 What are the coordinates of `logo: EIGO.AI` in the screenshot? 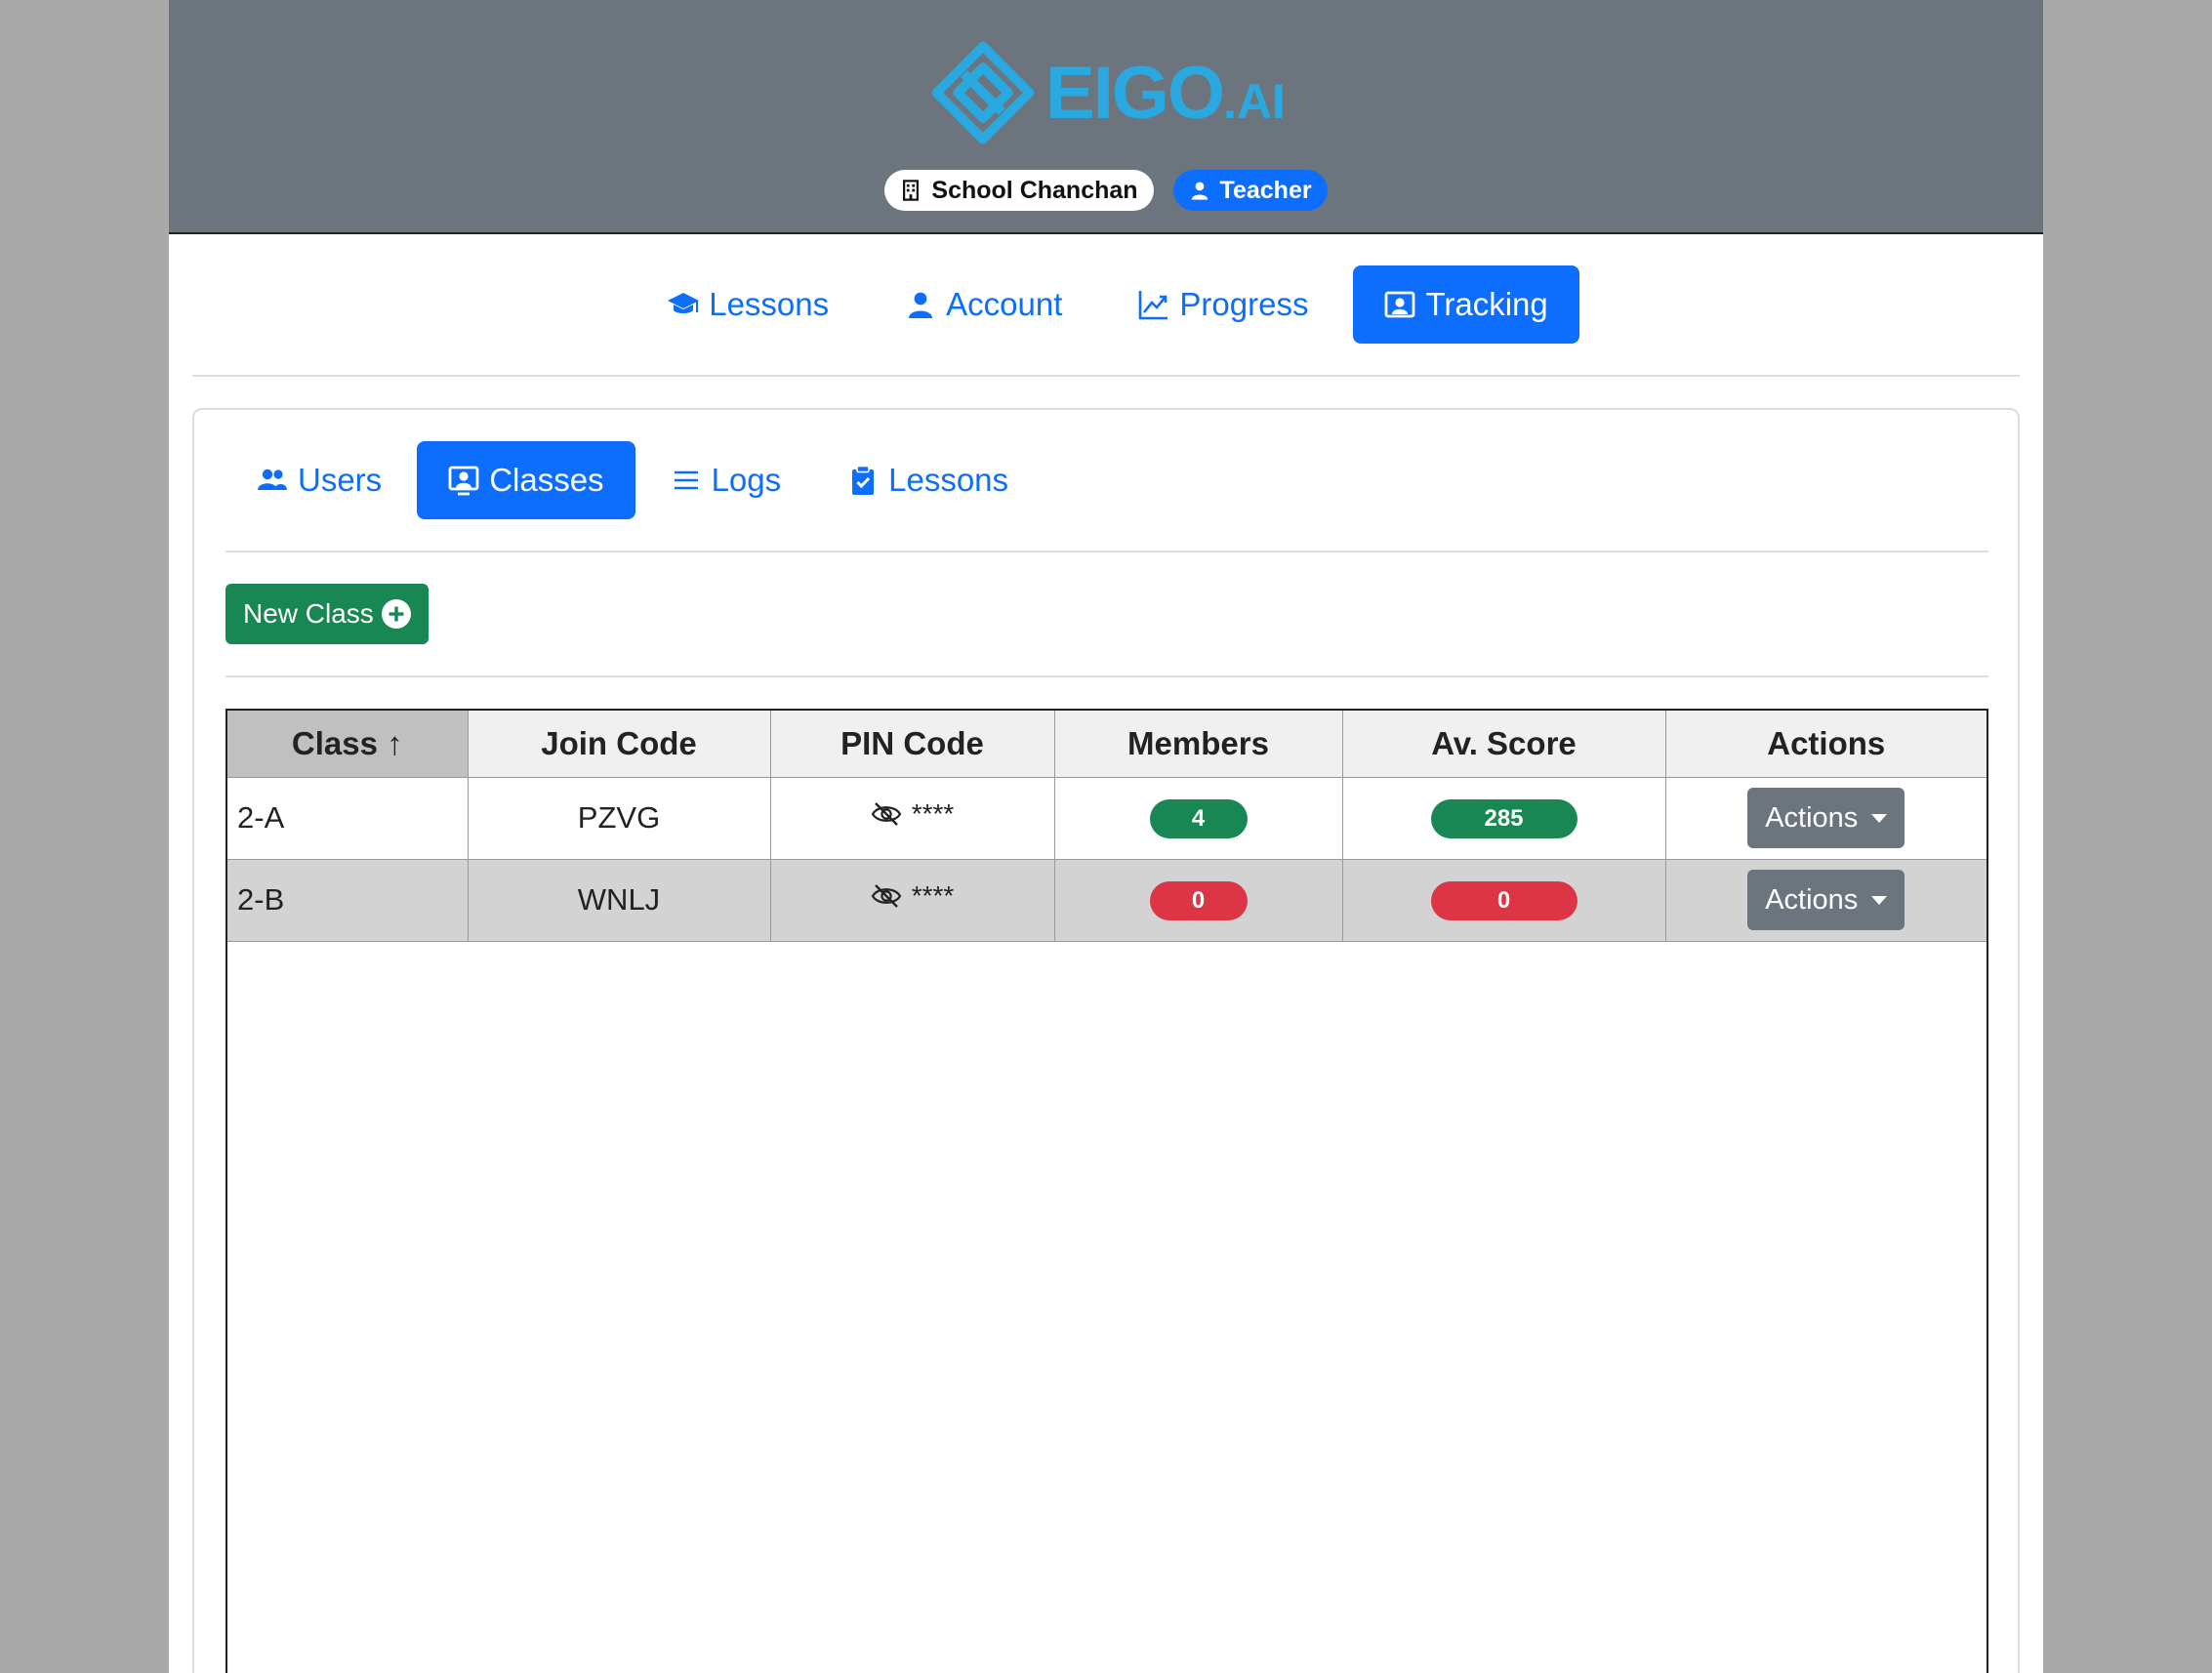 It's located at (1115, 93).